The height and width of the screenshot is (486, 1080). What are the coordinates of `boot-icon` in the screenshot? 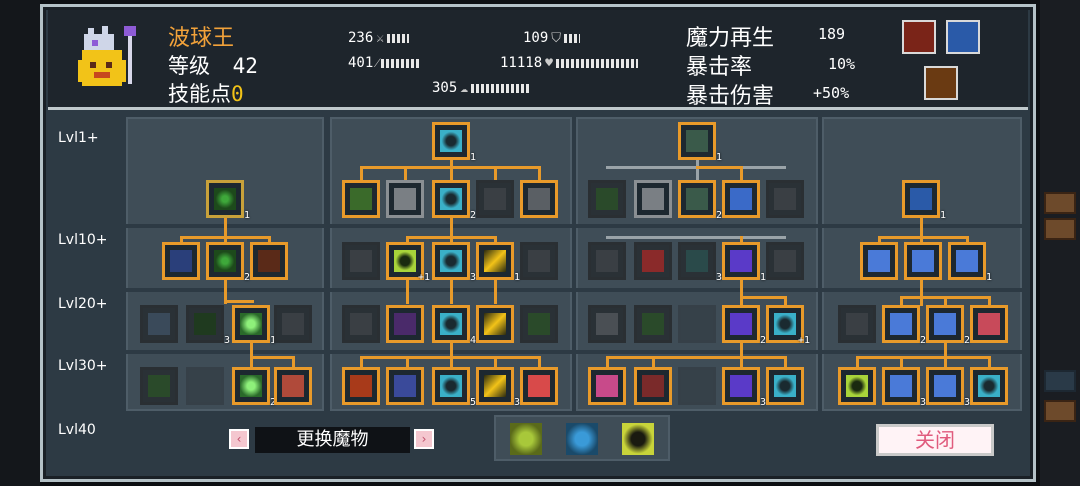 It's located at (539, 199).